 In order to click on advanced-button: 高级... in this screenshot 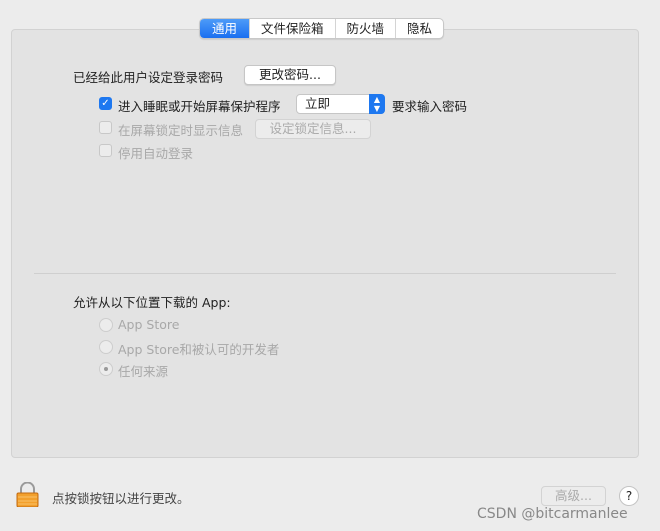, I will do `click(573, 496)`.